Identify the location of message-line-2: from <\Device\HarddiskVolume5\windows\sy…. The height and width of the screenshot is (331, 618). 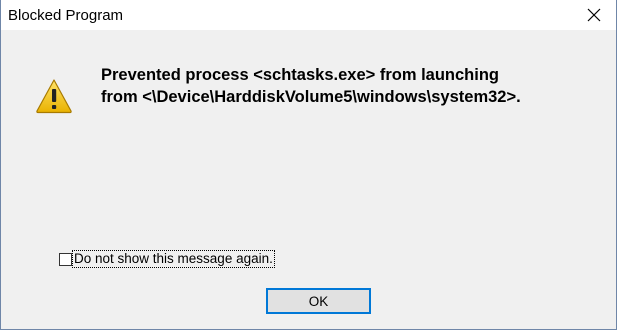
(311, 97).